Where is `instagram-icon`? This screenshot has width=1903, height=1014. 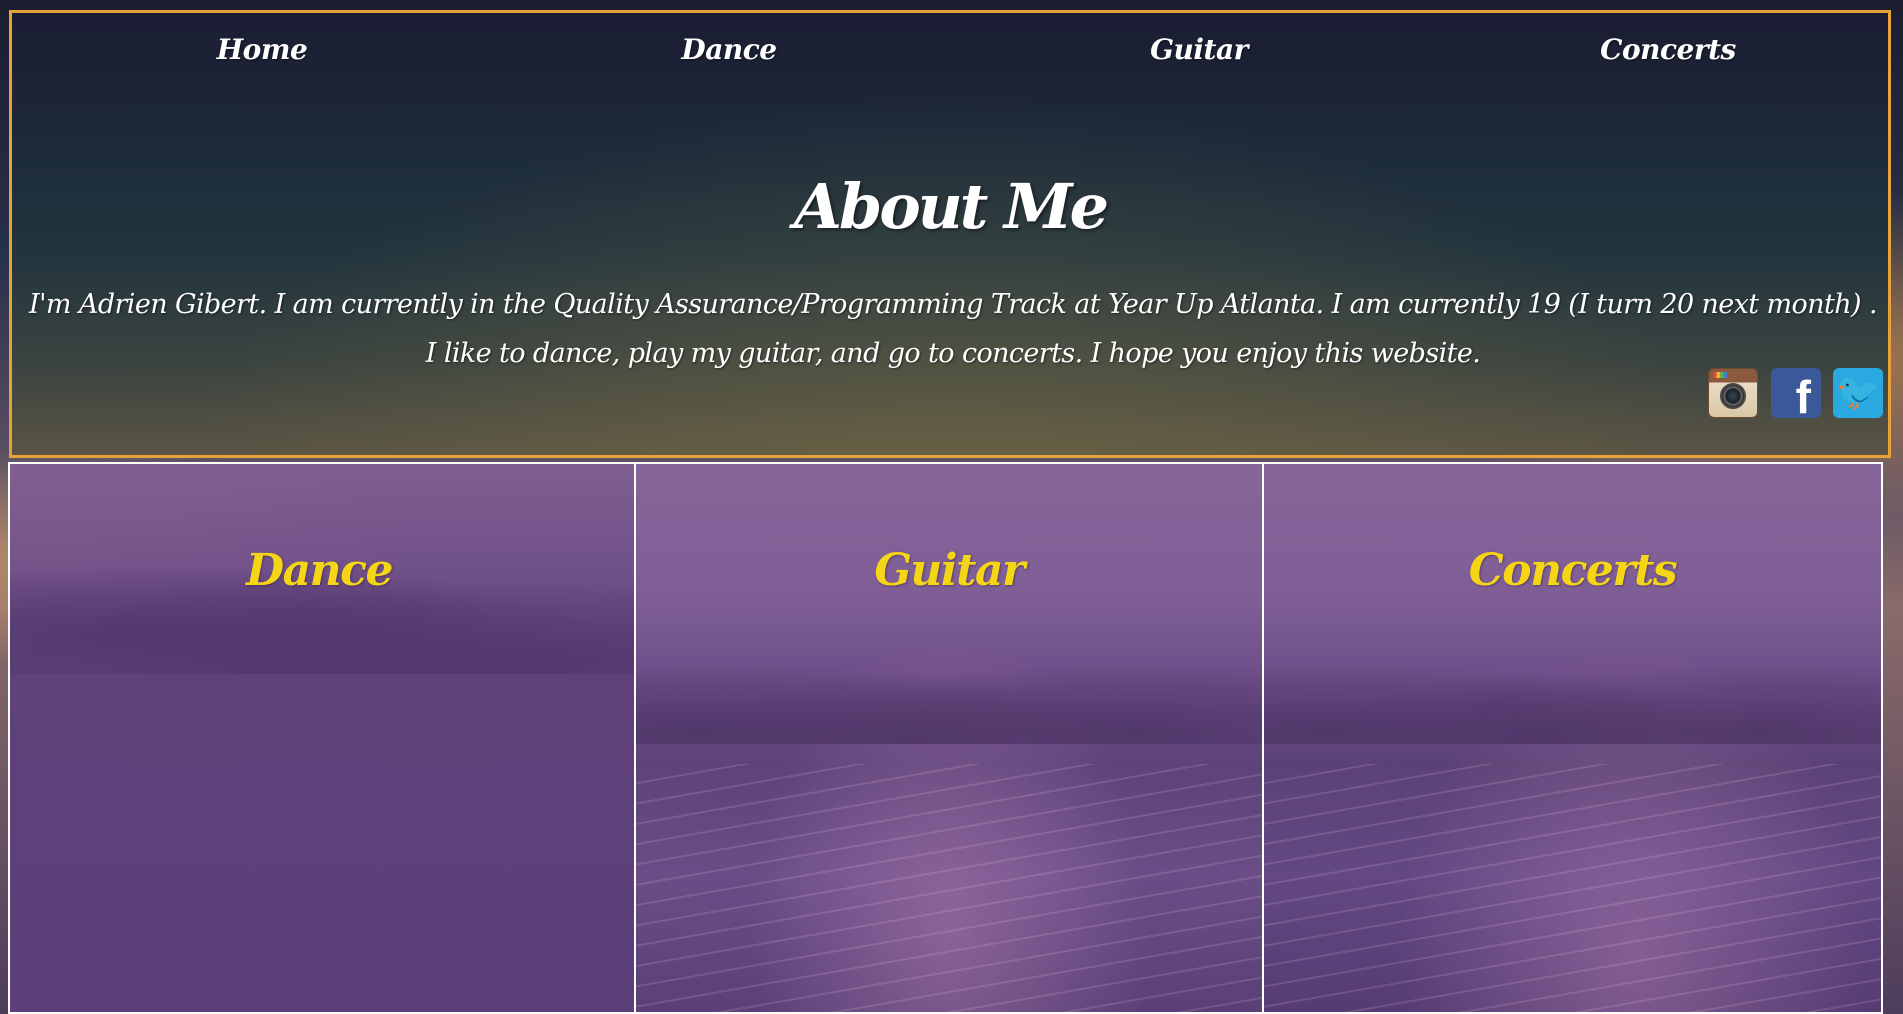 instagram-icon is located at coordinates (1733, 393).